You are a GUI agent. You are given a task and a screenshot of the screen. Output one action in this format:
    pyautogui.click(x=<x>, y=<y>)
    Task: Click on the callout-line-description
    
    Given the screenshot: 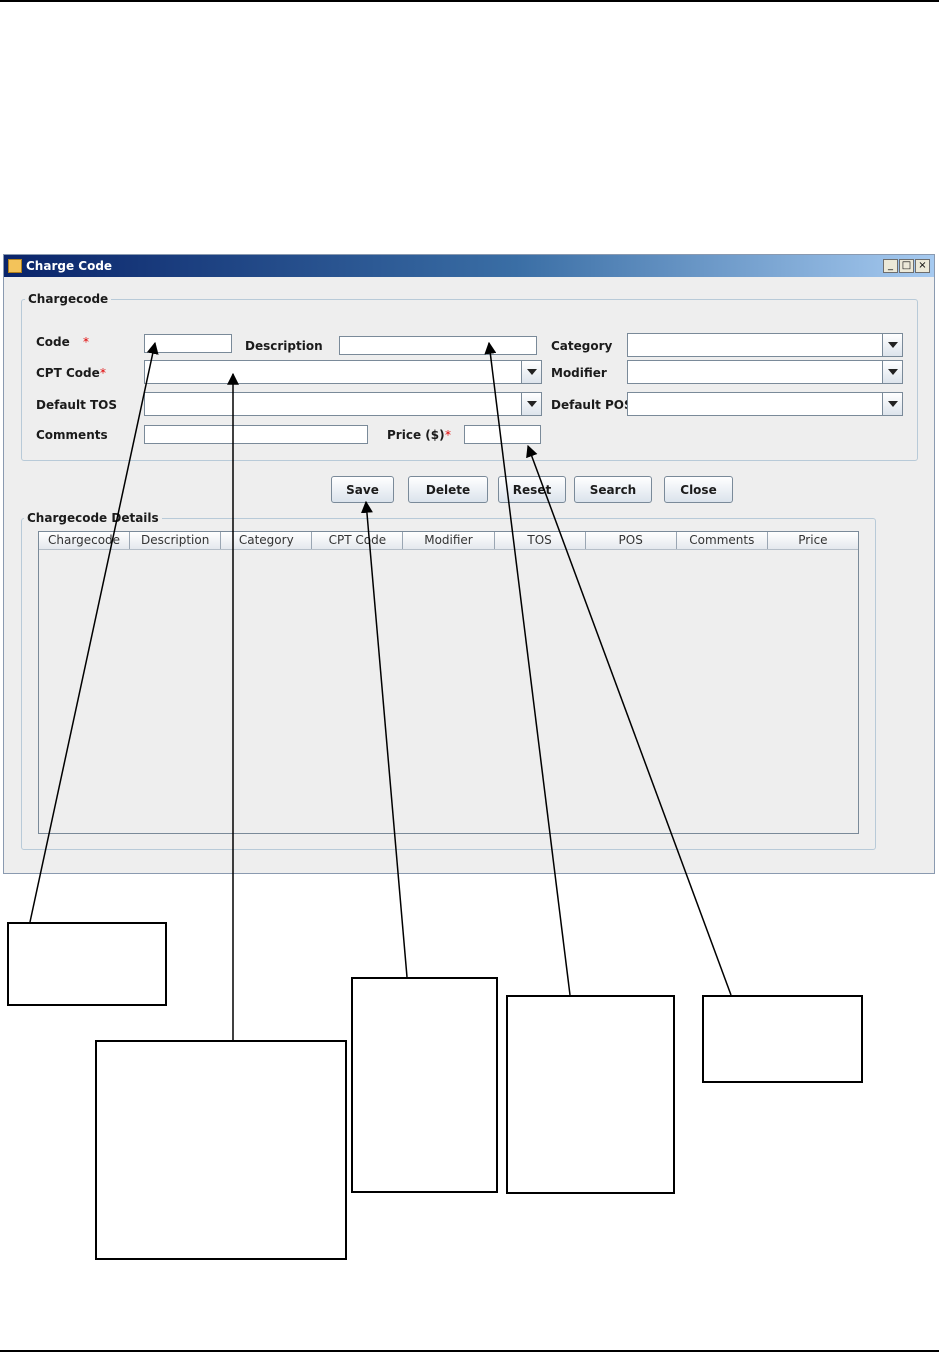 What is the action you would take?
    pyautogui.click(x=527, y=668)
    